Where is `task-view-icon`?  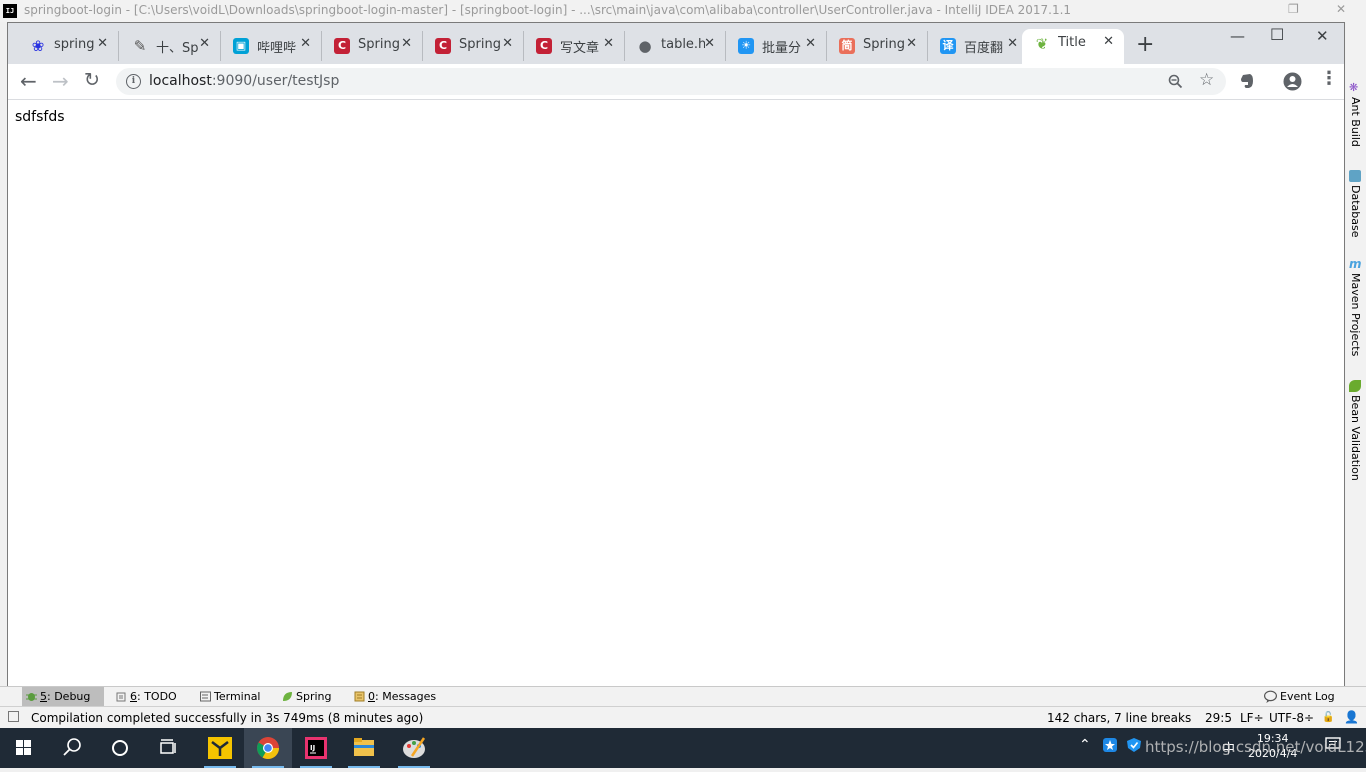 task-view-icon is located at coordinates (168, 748).